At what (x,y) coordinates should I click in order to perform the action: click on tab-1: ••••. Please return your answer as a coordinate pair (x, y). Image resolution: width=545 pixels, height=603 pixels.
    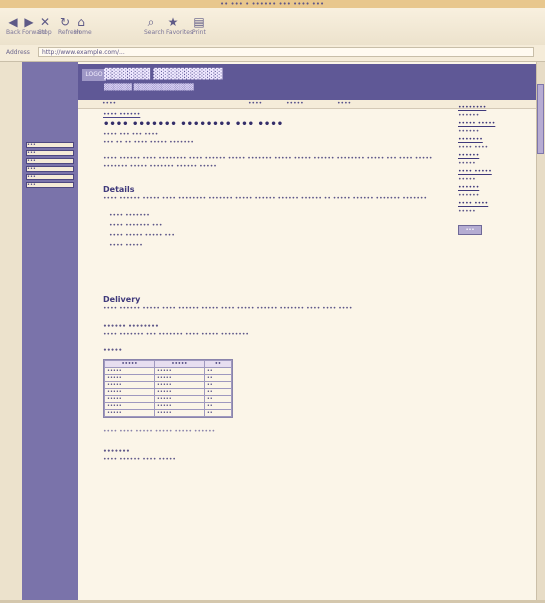
    Looking at the image, I should click on (109, 104).